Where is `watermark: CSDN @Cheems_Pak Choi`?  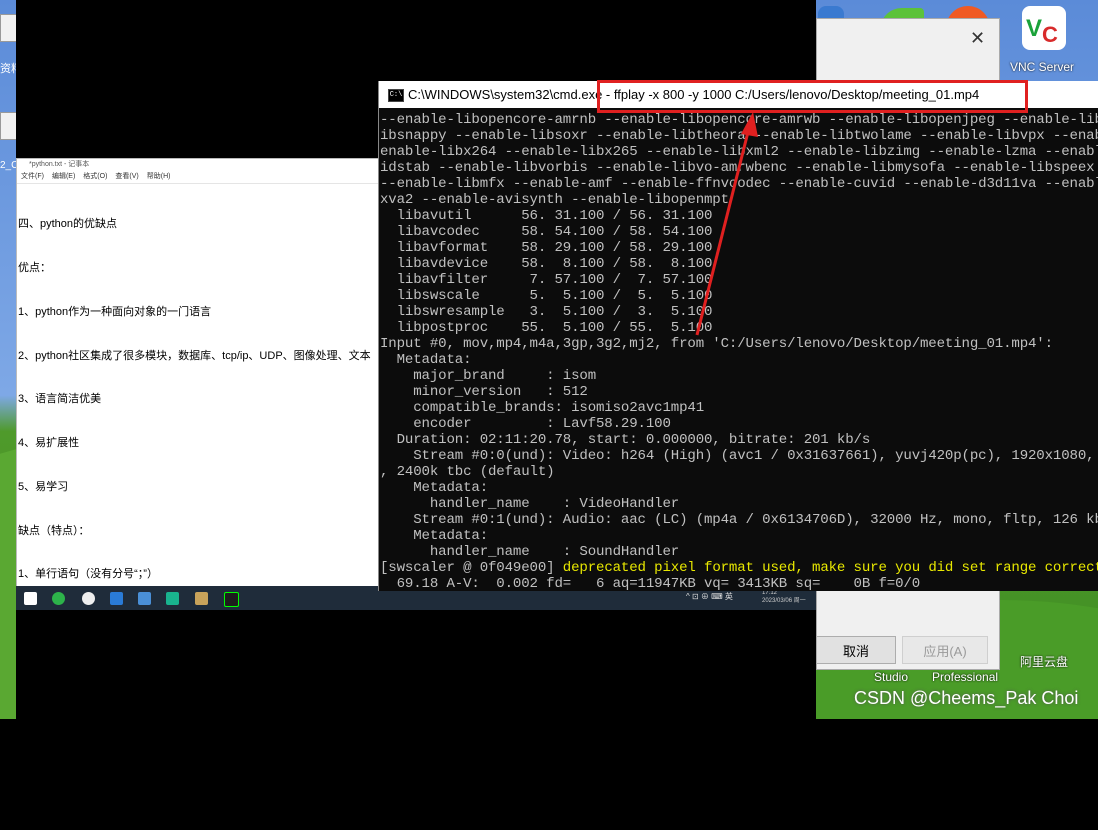 watermark: CSDN @Cheems_Pak Choi is located at coordinates (966, 698).